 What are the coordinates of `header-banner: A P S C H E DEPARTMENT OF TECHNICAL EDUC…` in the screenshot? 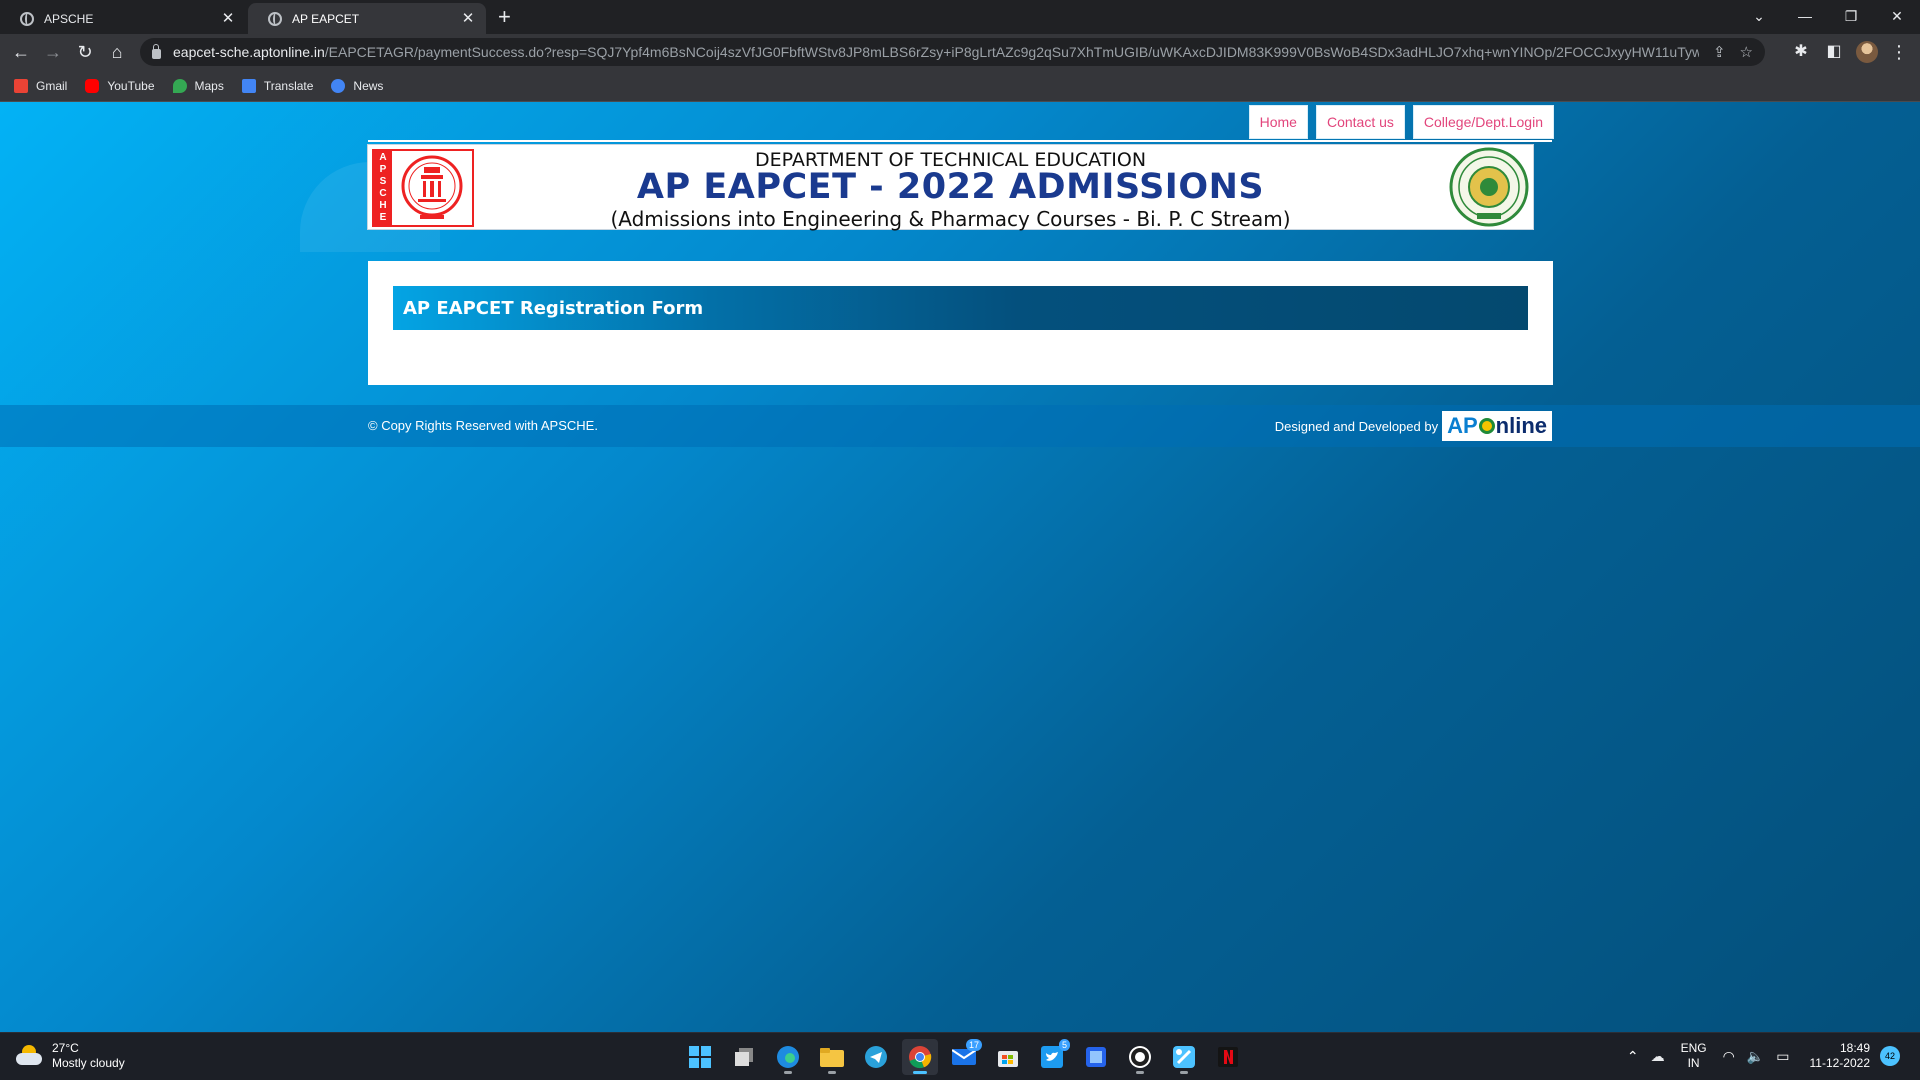 It's located at (950, 187).